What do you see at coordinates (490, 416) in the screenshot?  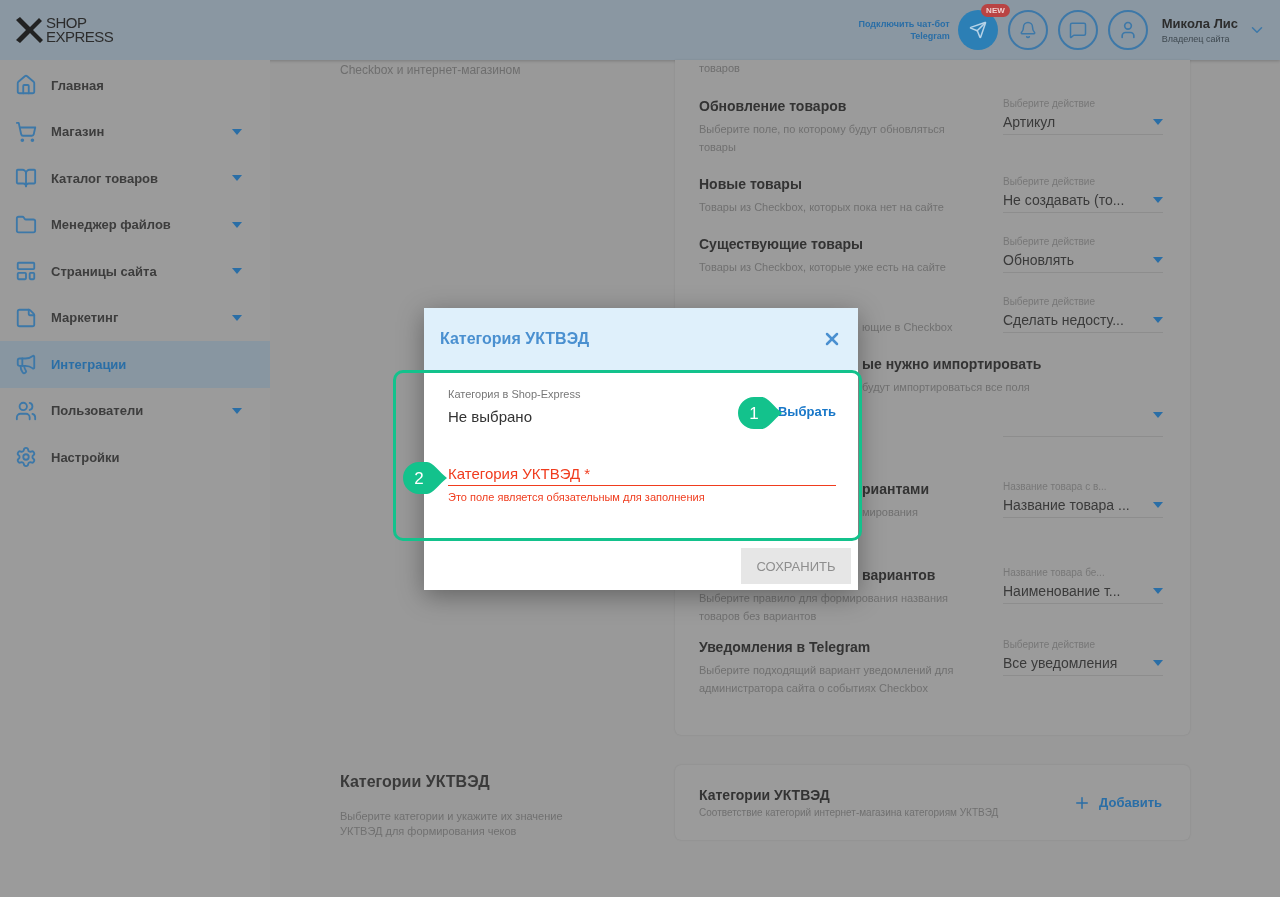 I see `field-value: Не выбрано` at bounding box center [490, 416].